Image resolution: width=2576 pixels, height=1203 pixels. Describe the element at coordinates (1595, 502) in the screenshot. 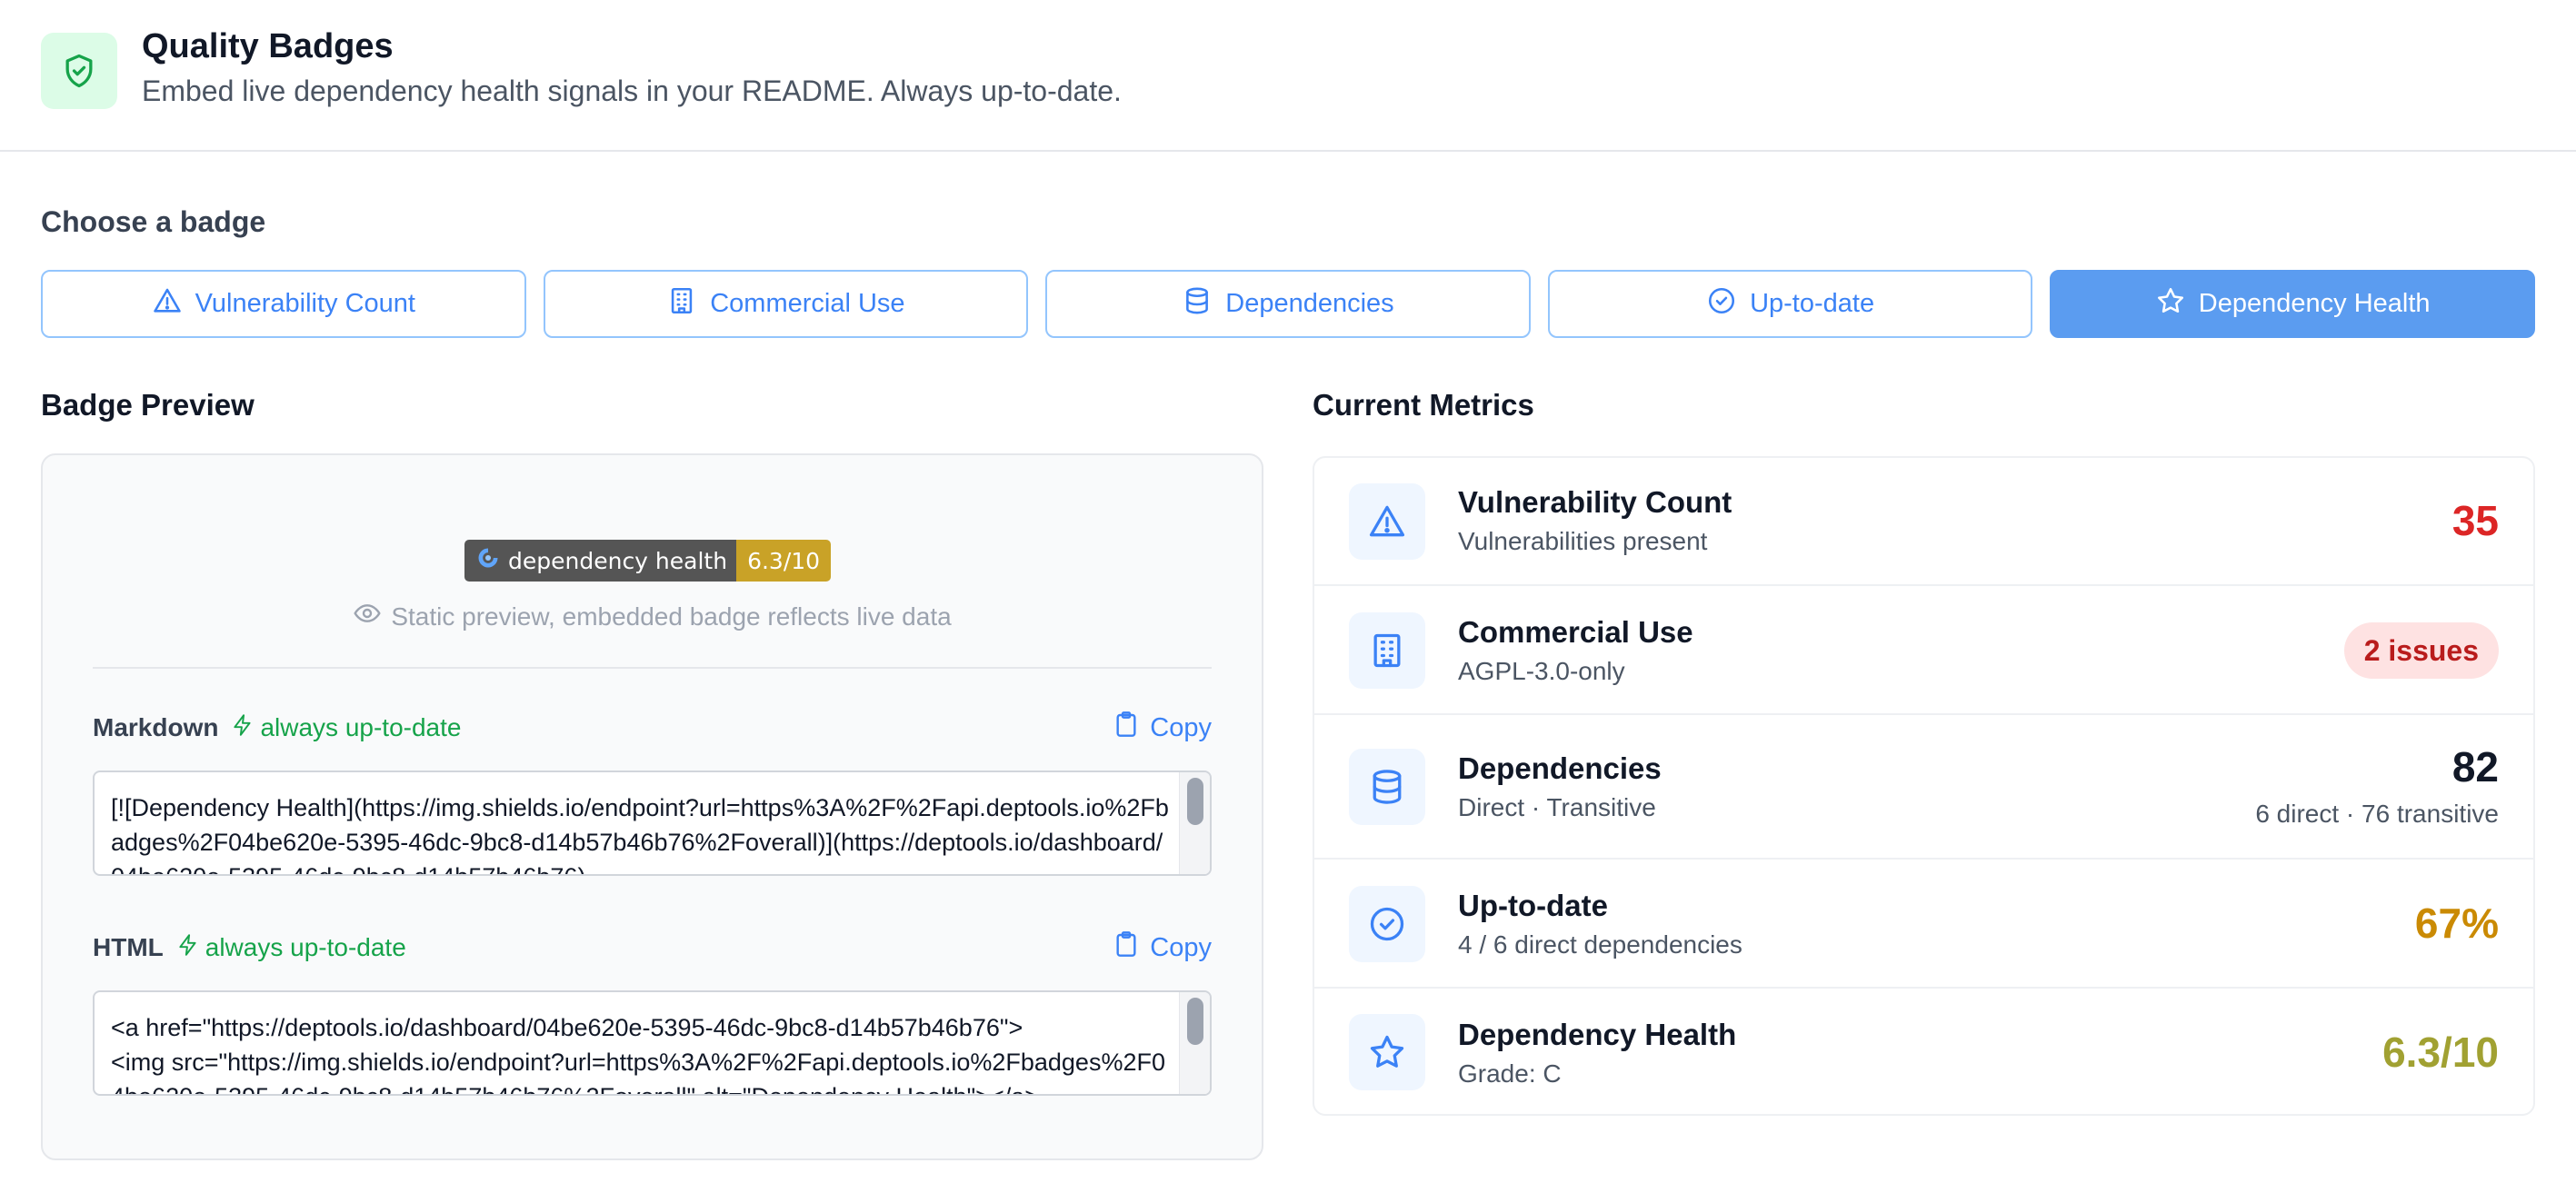

I see `metric-name: Vulnerability Count` at that location.